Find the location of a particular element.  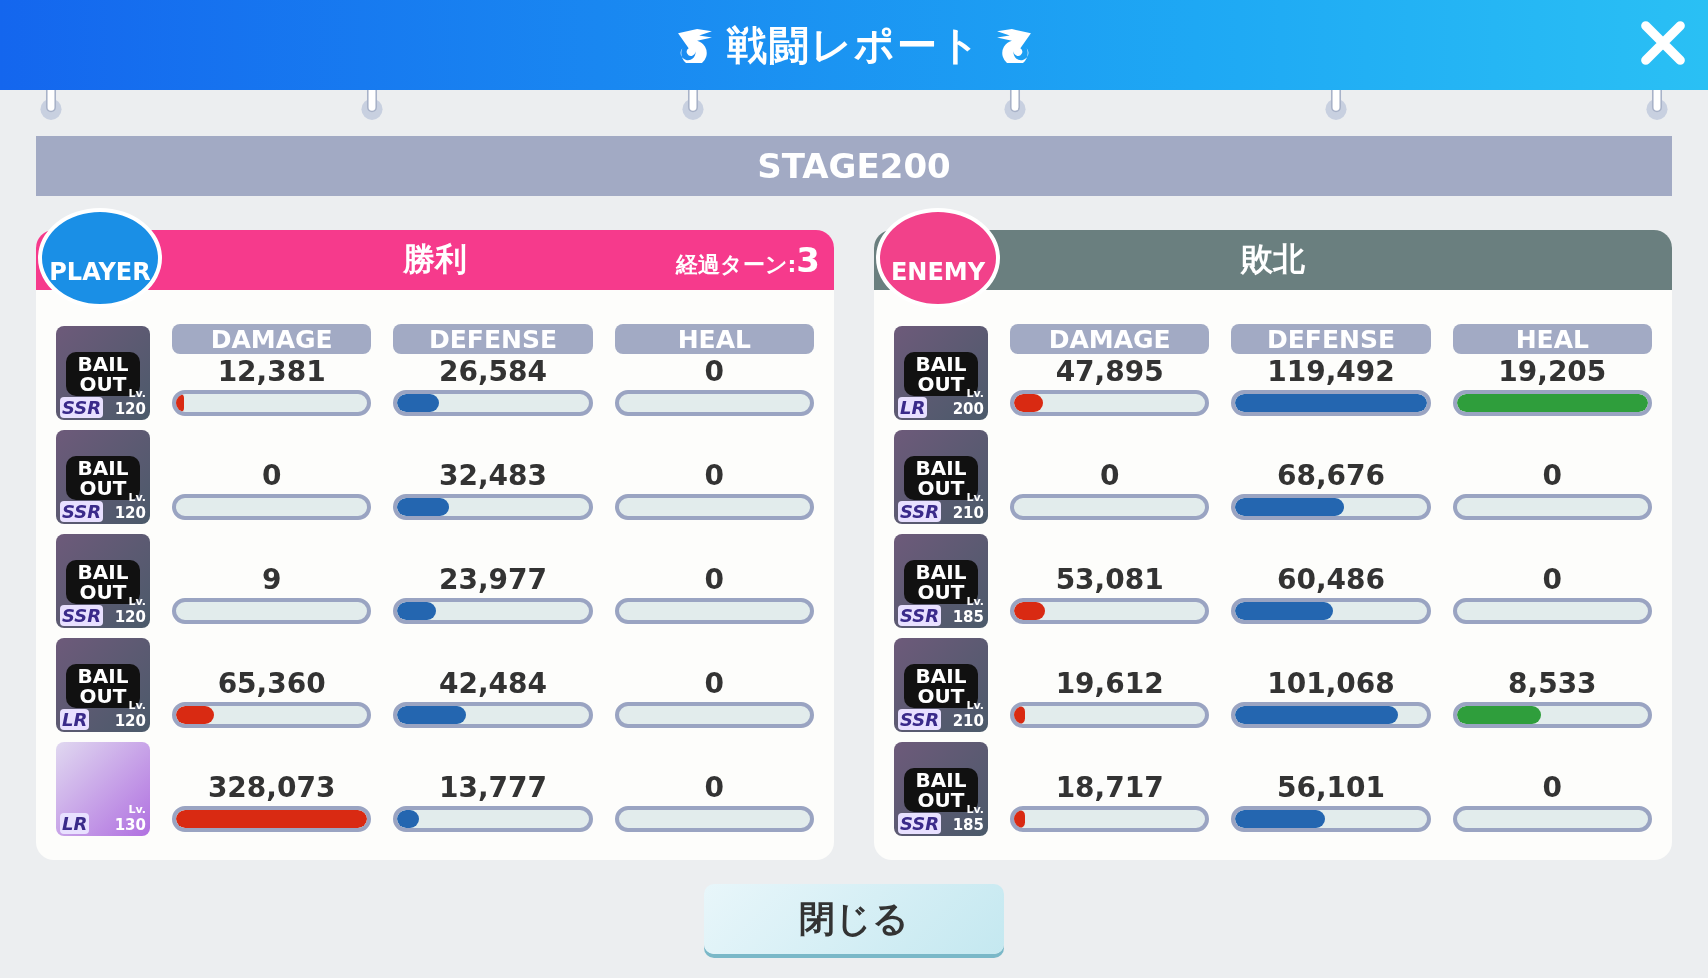

stat-value: 60,486 is located at coordinates (1330, 580).